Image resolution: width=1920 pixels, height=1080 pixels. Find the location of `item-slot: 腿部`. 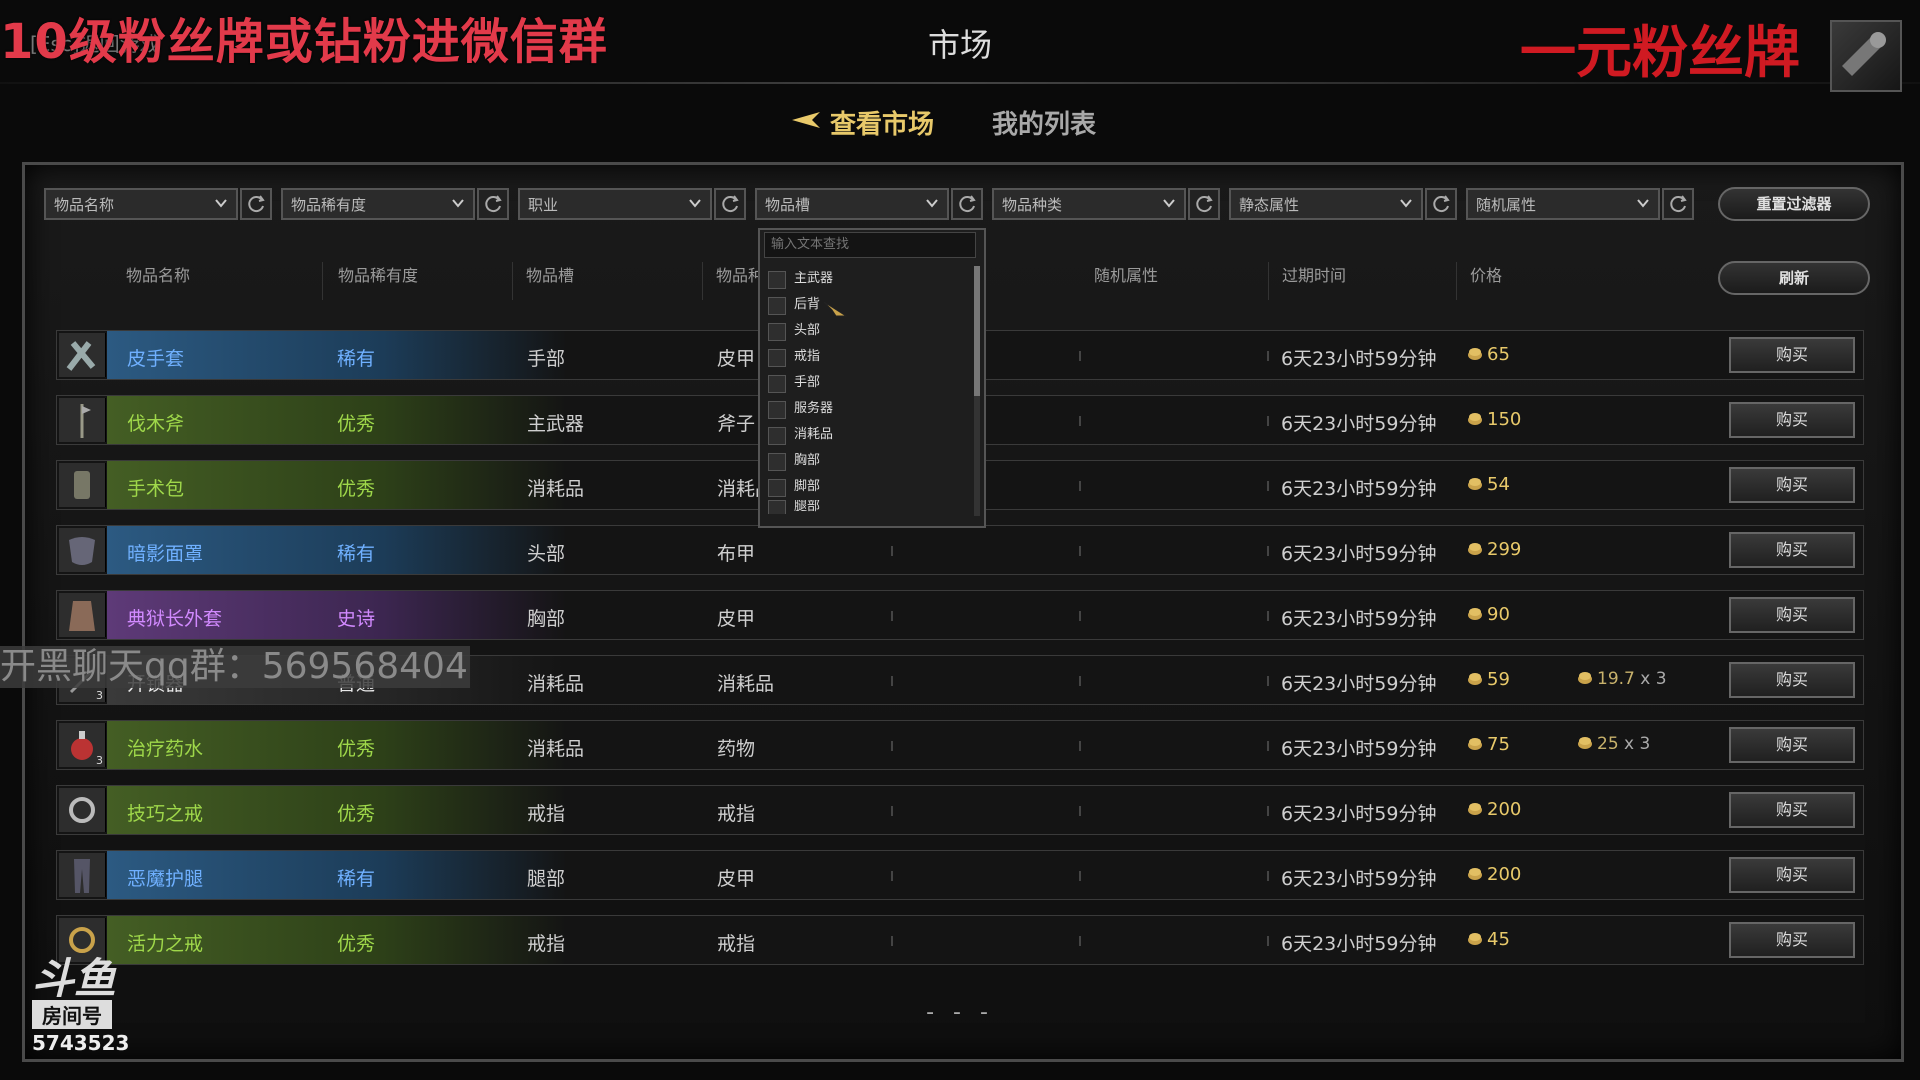

item-slot: 腿部 is located at coordinates (546, 879).